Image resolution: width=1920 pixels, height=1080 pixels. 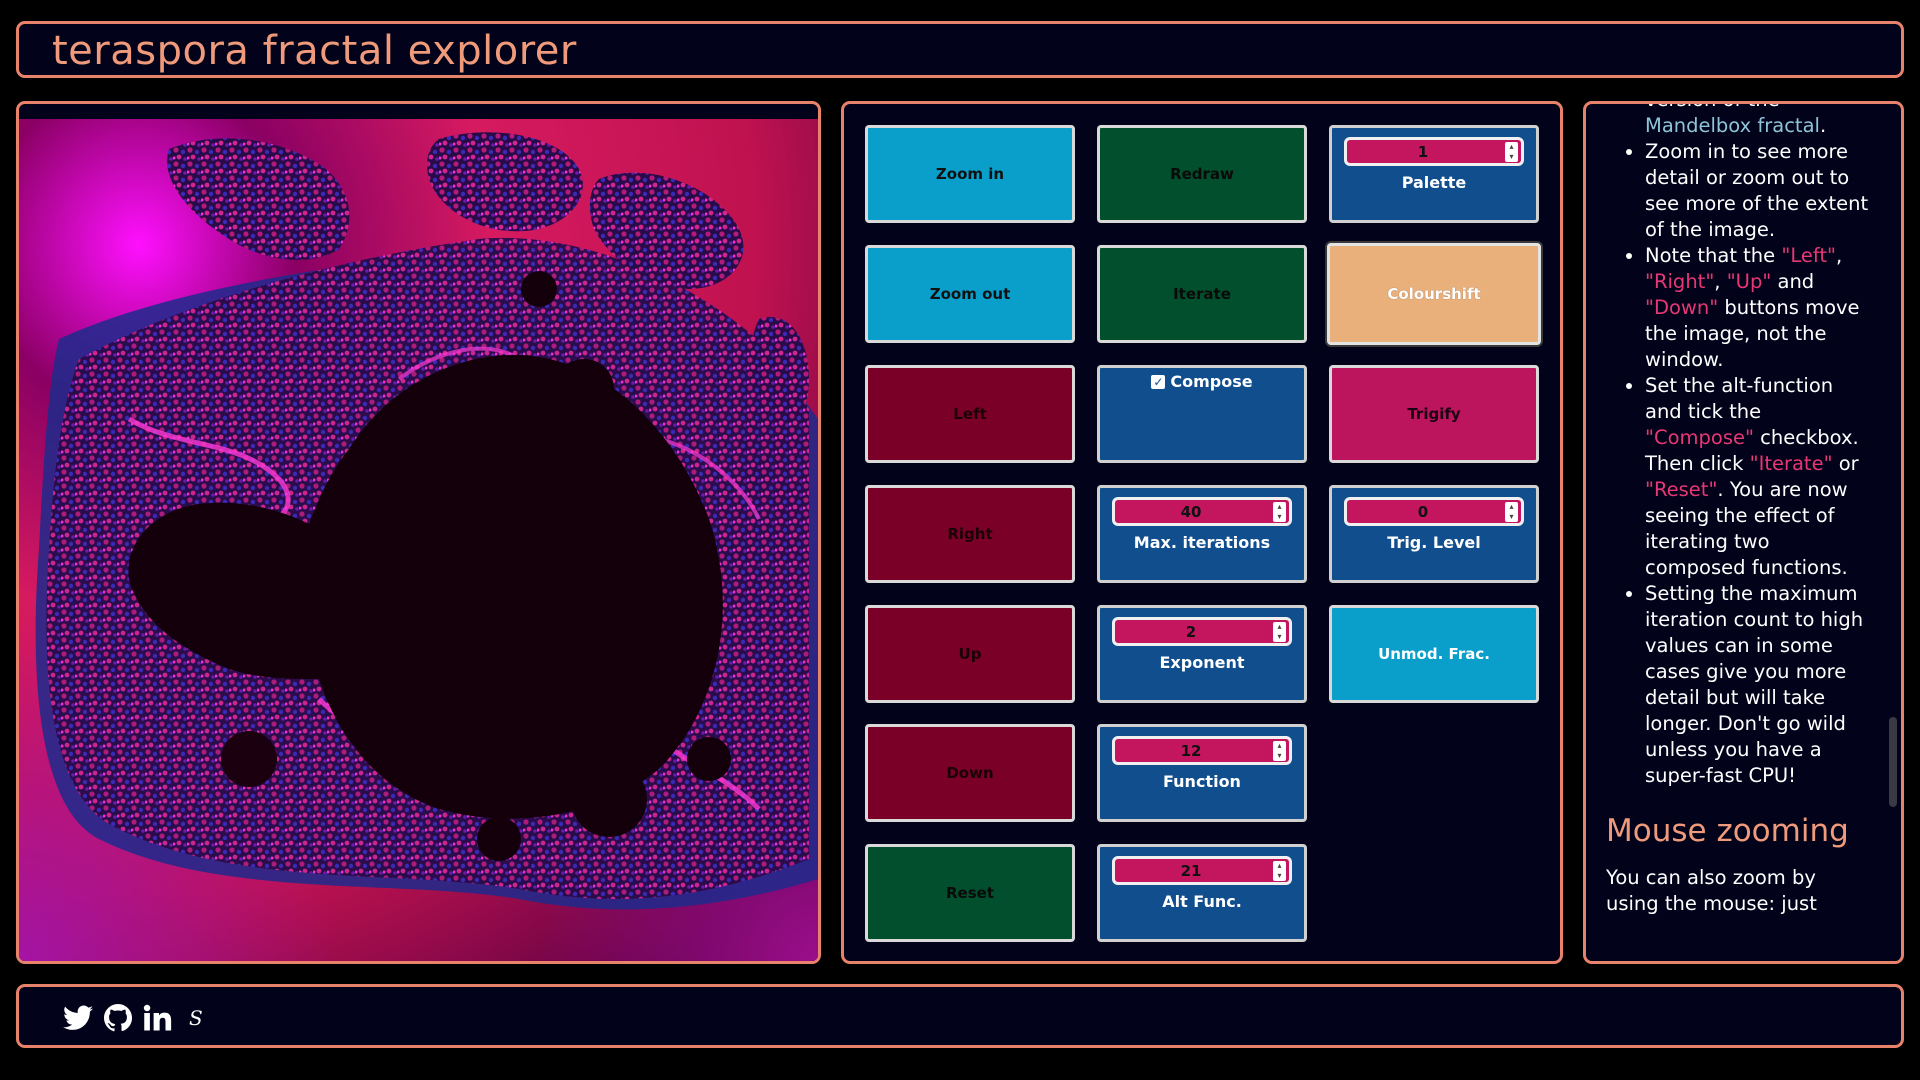 I want to click on help-text: Note that the, so click(x=1713, y=255).